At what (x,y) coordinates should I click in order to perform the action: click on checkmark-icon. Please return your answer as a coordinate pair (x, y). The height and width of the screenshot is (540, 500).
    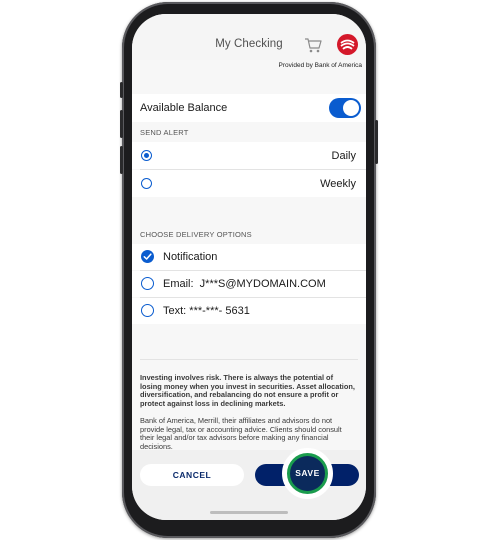
    Looking at the image, I should click on (147, 256).